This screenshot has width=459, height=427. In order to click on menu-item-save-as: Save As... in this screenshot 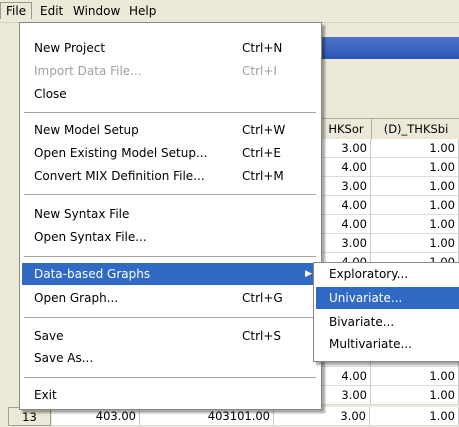, I will do `click(170, 358)`.